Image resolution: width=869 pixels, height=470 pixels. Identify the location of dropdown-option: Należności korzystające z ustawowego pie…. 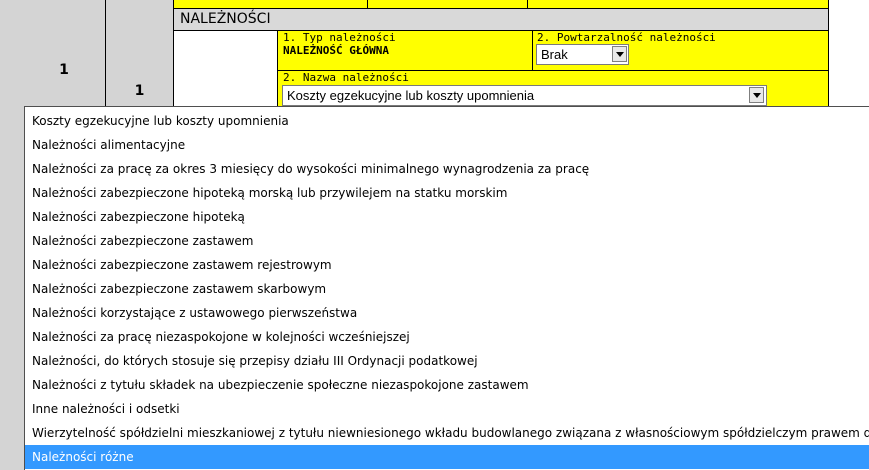
(447, 313).